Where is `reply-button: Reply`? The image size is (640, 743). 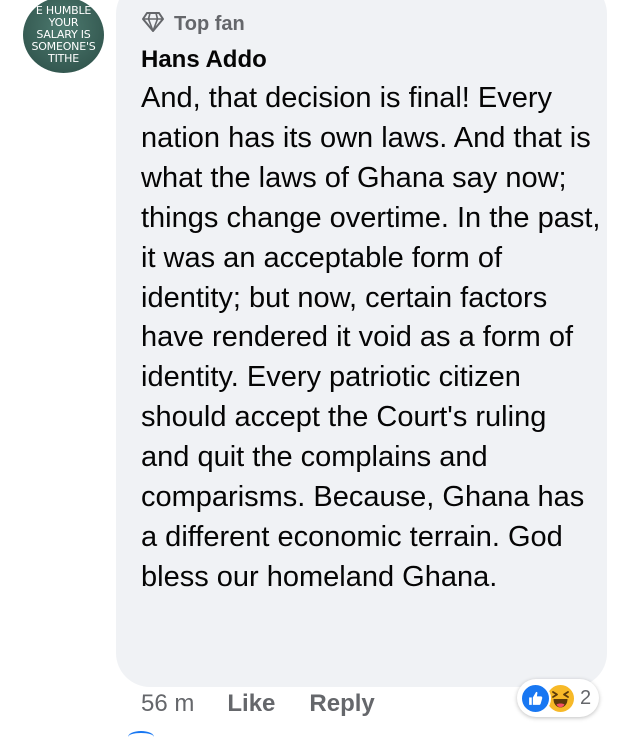 reply-button: Reply is located at coordinates (341, 704).